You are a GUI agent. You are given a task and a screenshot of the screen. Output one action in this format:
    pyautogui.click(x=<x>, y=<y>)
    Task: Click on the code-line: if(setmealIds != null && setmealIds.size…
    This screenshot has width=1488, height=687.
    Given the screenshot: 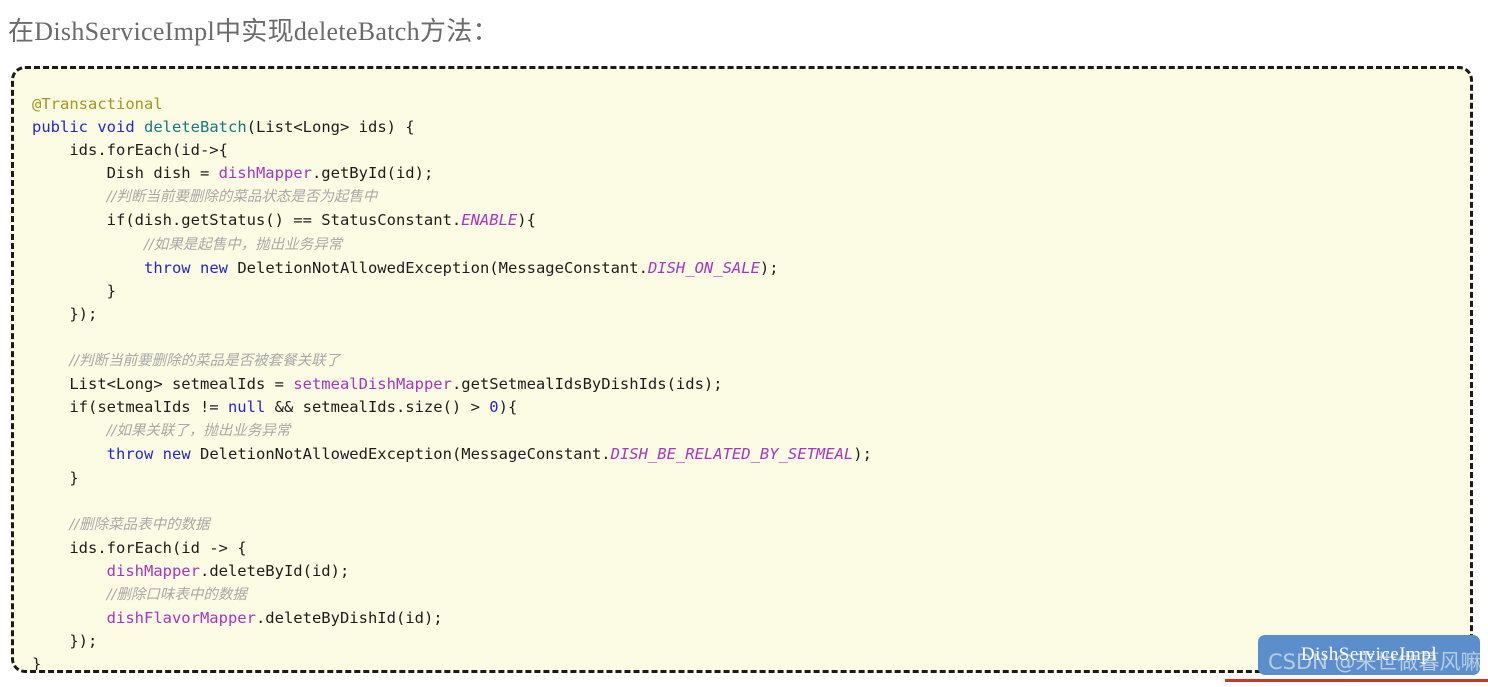 What is the action you would take?
    pyautogui.click(x=751, y=407)
    